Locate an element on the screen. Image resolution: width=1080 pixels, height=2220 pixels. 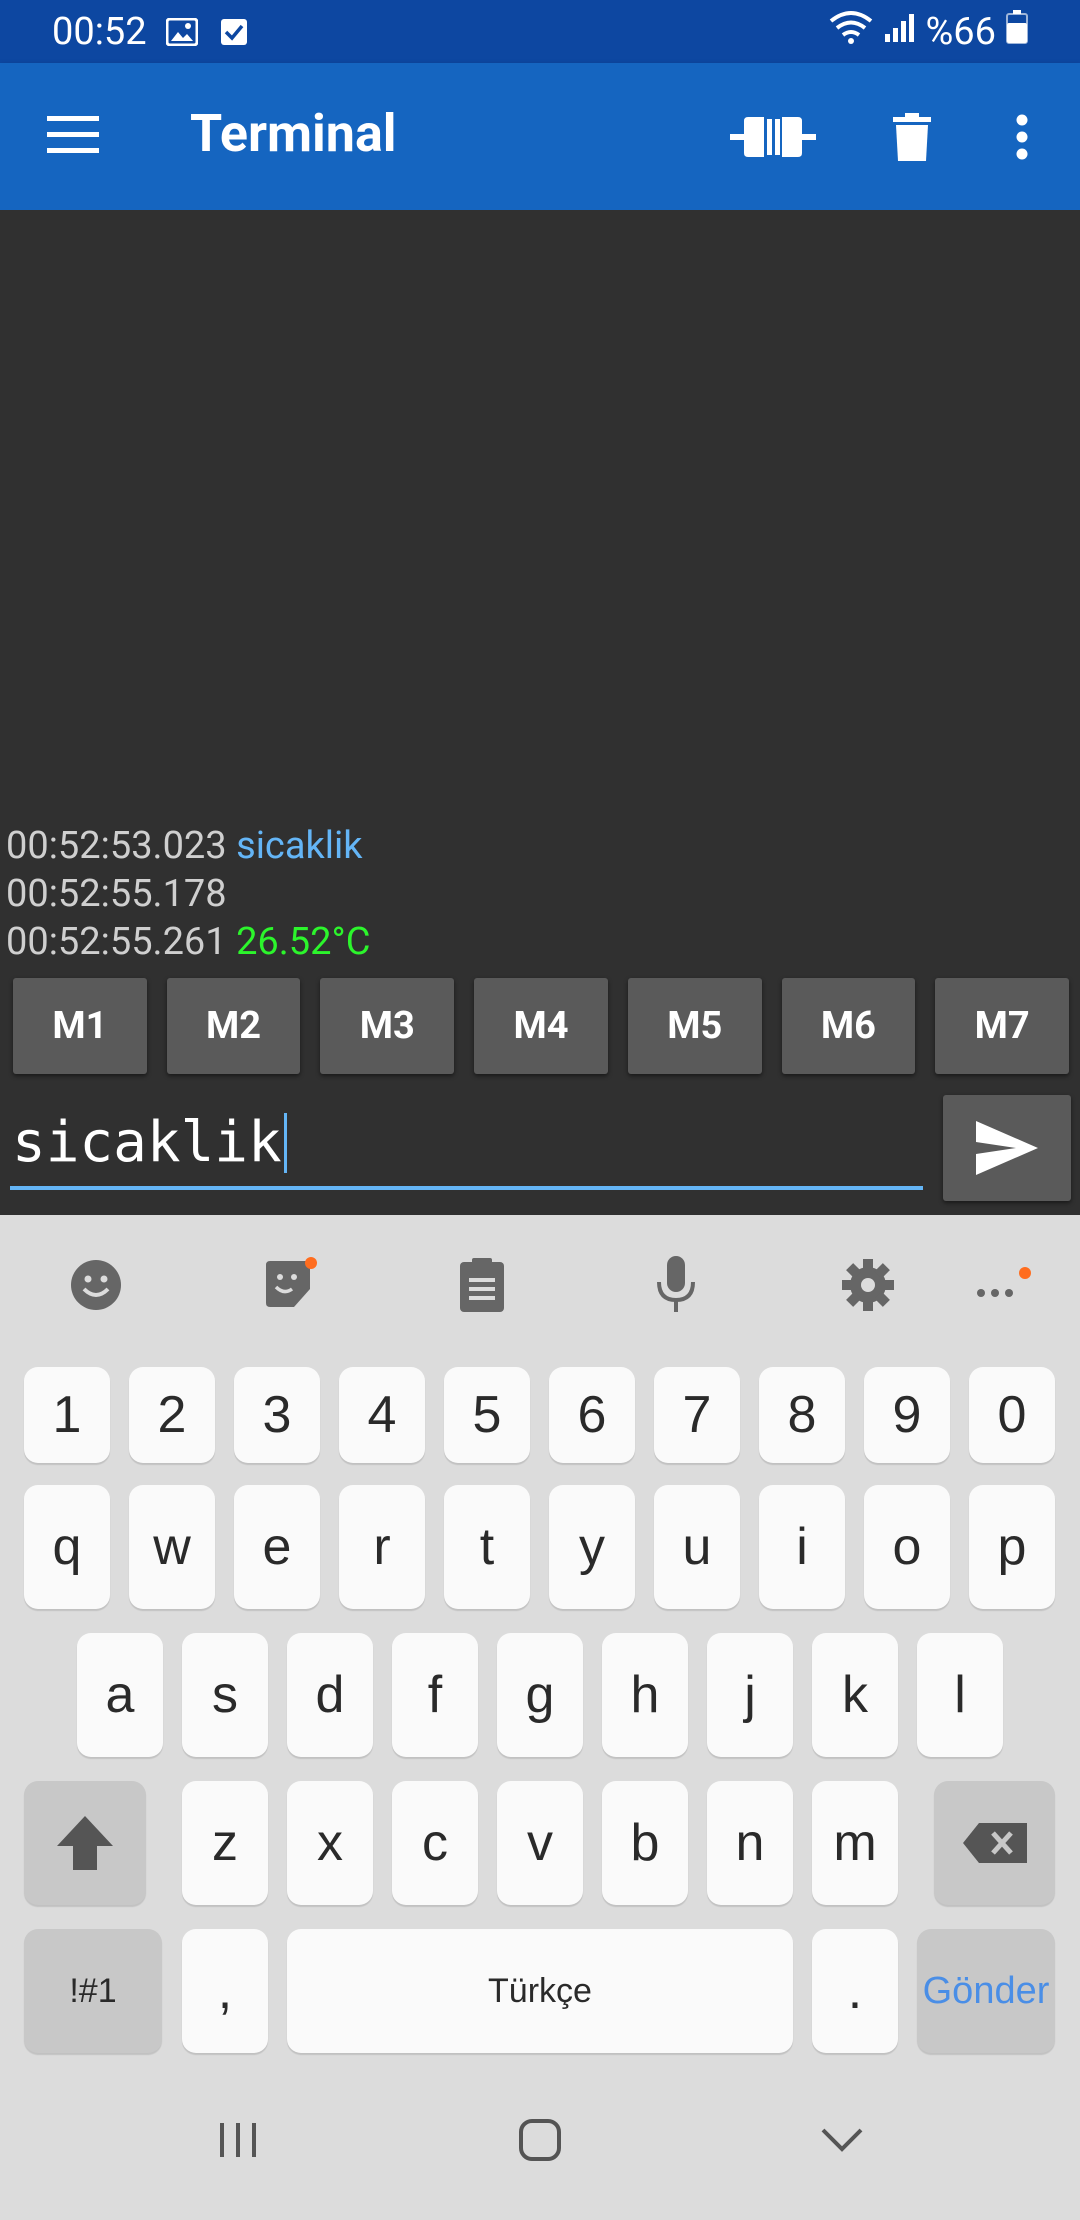
clipboard-icon is located at coordinates (482, 1285).